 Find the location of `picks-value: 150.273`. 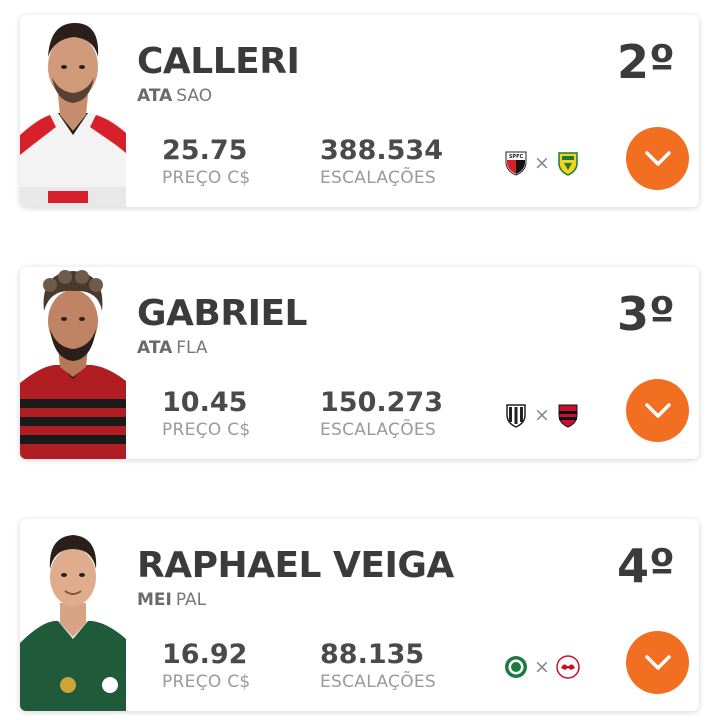

picks-value: 150.273 is located at coordinates (381, 402).